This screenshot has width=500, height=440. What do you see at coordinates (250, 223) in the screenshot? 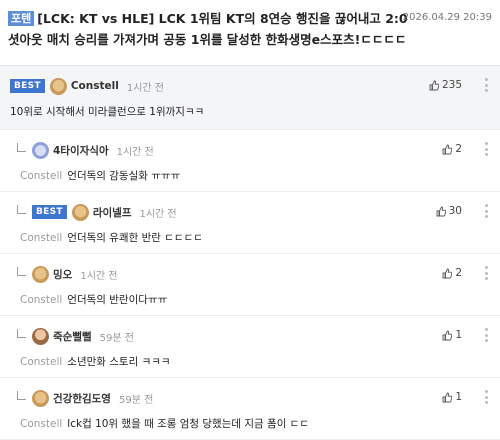
I see `reply-comment: BEST 라이넬프 1시간 전 Constell 언더독의 유쾌한 반란 ㄷㄷㄷㄷ 30` at bounding box center [250, 223].